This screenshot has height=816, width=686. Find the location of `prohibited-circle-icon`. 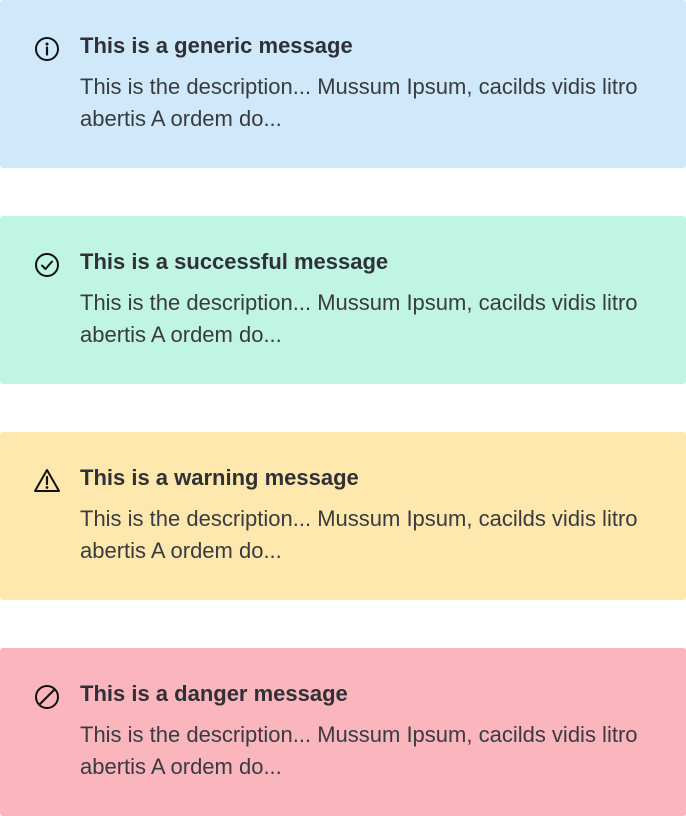

prohibited-circle-icon is located at coordinates (47, 697).